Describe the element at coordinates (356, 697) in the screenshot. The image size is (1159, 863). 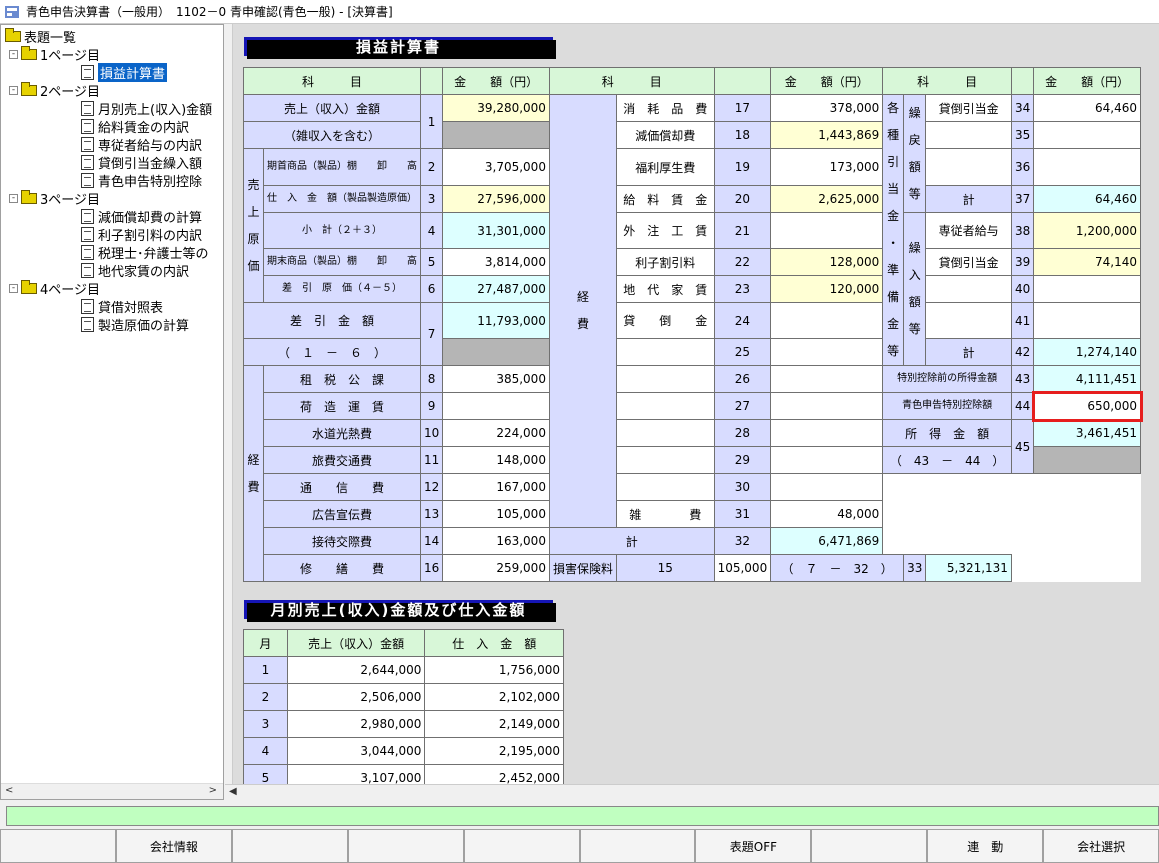
I see `sales-amount: 2,506,000` at that location.